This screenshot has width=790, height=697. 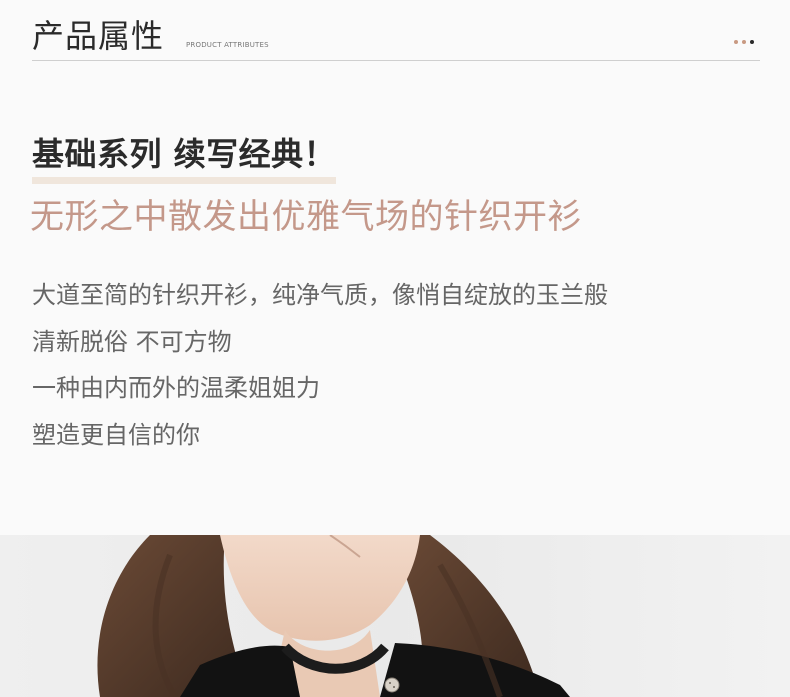 What do you see at coordinates (132, 341) in the screenshot?
I see `description-line: 清新脱俗 不可方物` at bounding box center [132, 341].